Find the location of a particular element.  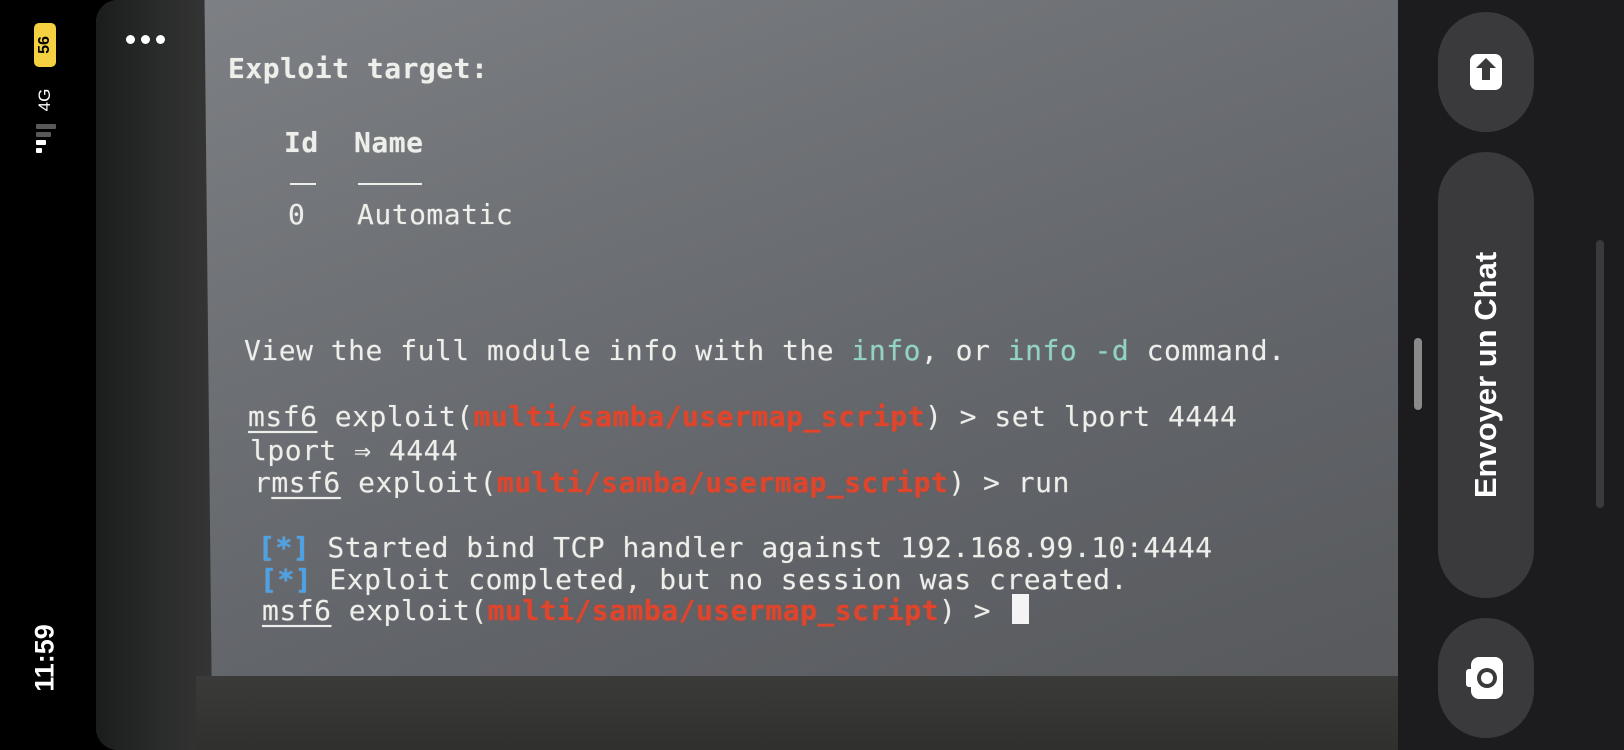

run-prefix: r is located at coordinates (263, 482).